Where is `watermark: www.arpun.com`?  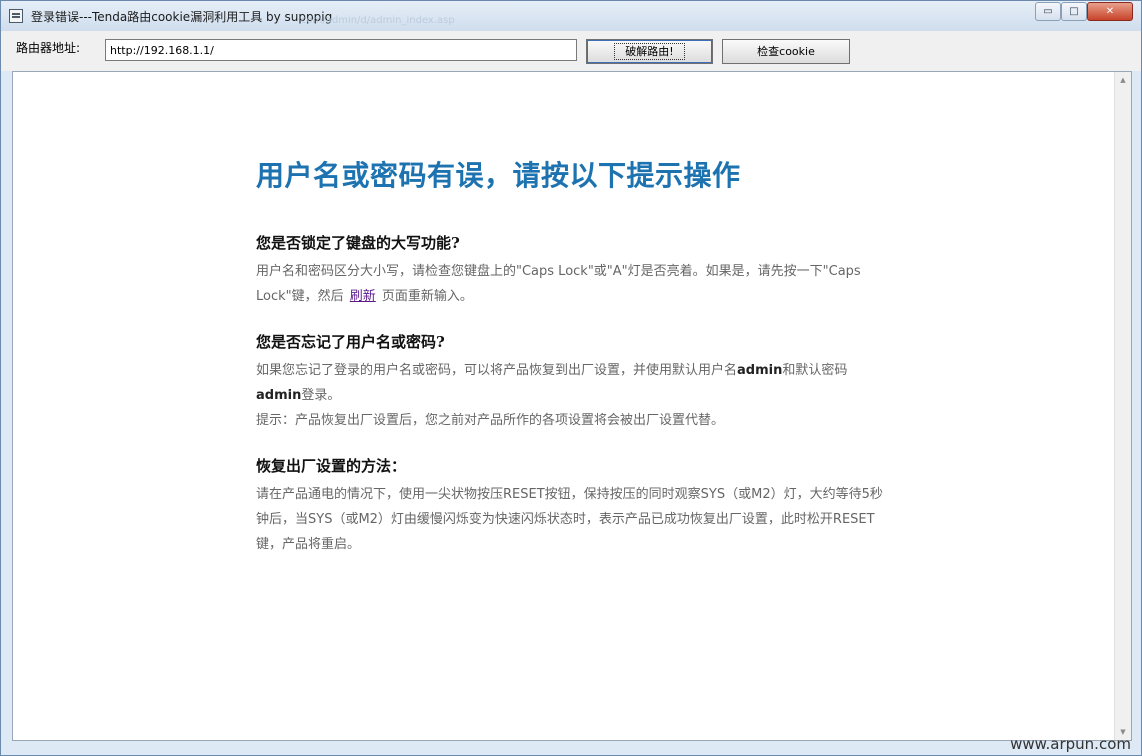
watermark: www.arpun.com is located at coordinates (1070, 744).